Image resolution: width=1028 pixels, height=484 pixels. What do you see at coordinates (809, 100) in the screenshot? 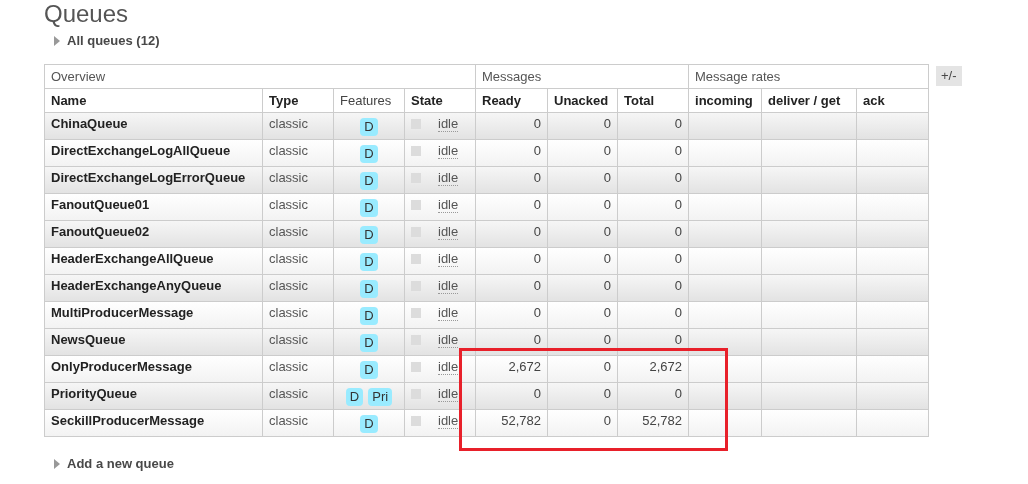
I see `column-header: deliver / get` at bounding box center [809, 100].